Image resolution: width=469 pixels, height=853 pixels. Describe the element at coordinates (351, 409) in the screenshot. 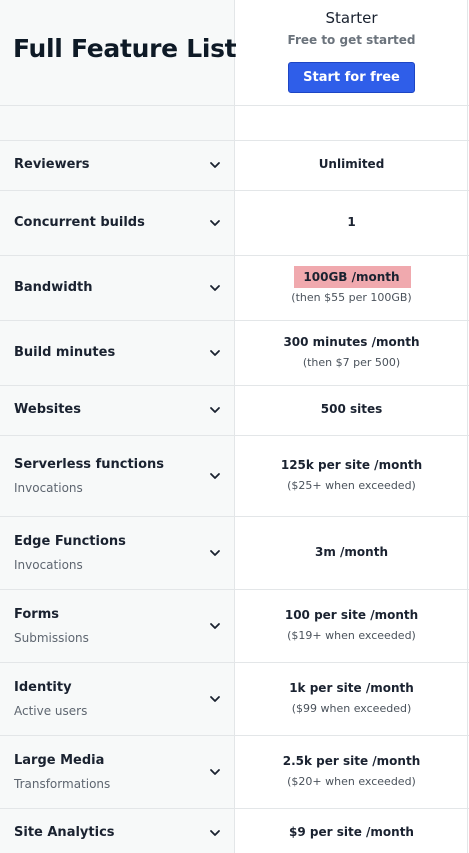

I see `feature-value: 500 sites` at that location.